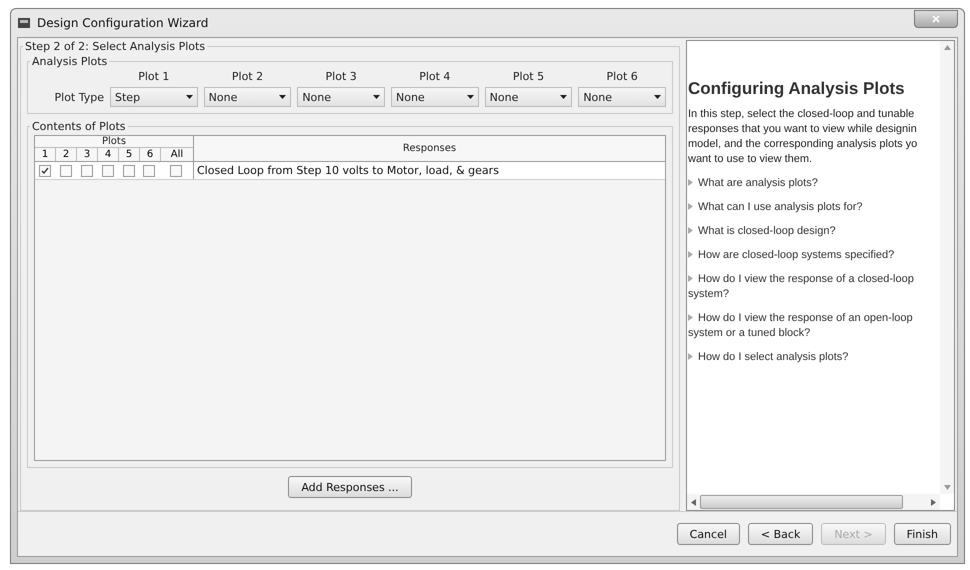 The image size is (970, 570). What do you see at coordinates (803, 129) in the screenshot?
I see `help-text-line: responses that you want to view while designin` at bounding box center [803, 129].